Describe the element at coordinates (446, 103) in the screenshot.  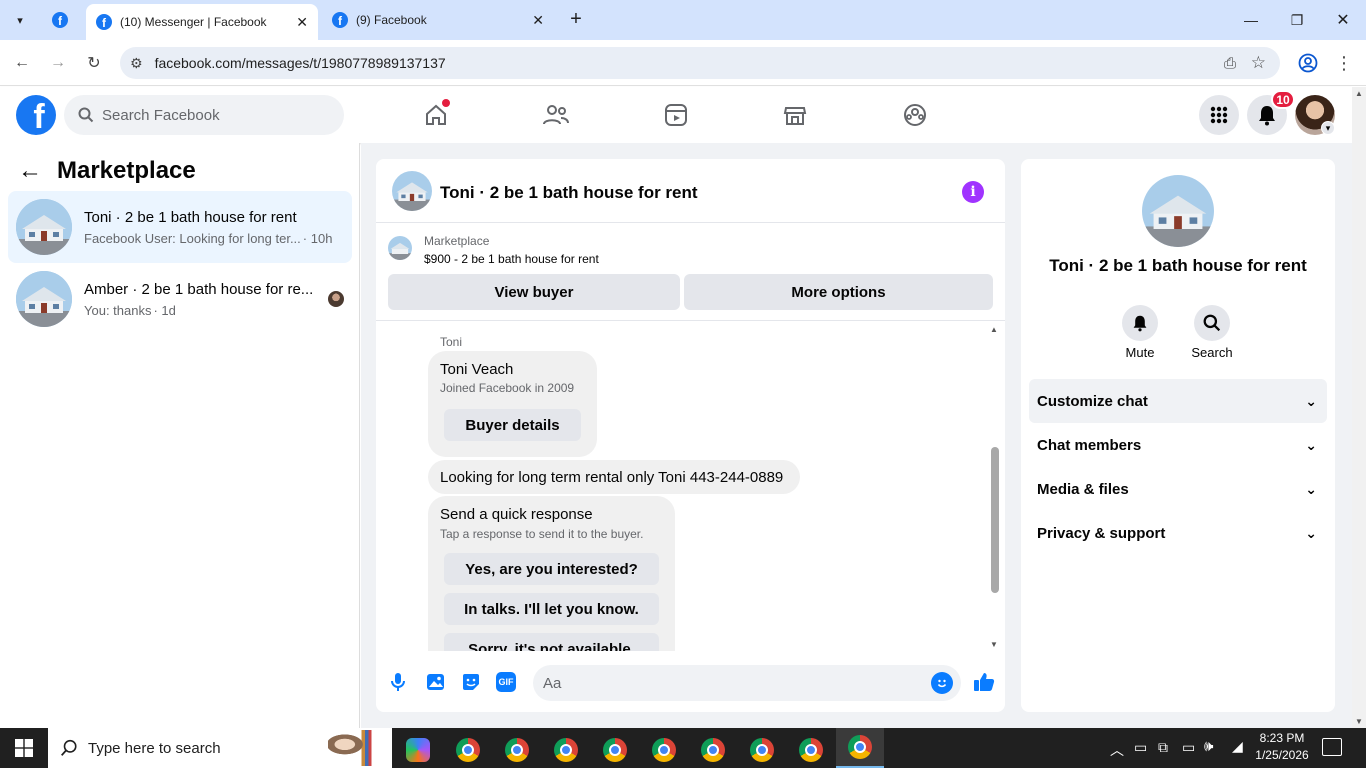
I see `home-notification-dot` at that location.